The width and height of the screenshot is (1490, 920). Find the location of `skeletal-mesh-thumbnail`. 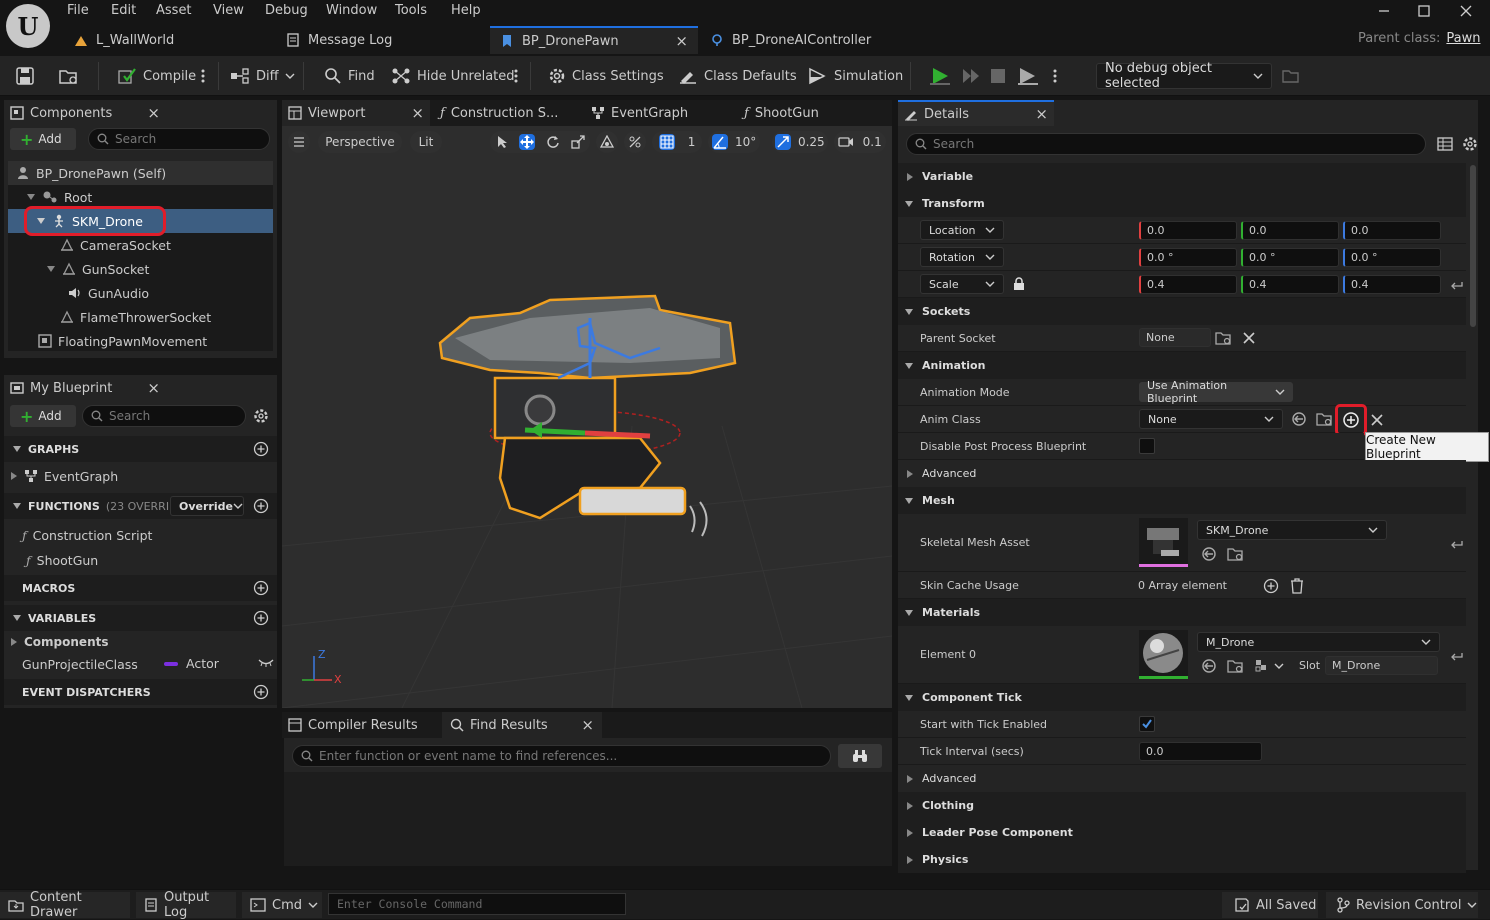

skeletal-mesh-thumbnail is located at coordinates (1163, 542).